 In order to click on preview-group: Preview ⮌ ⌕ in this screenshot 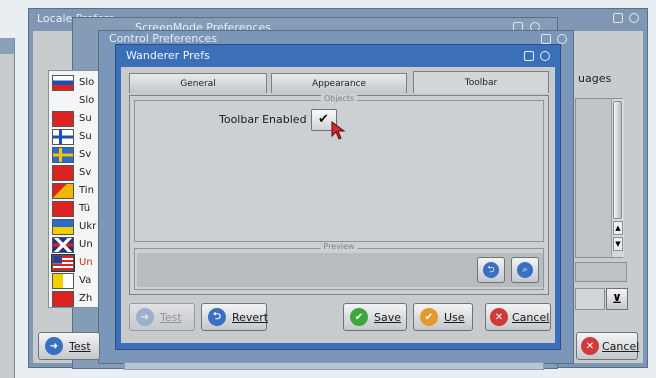, I will do `click(339, 266)`.